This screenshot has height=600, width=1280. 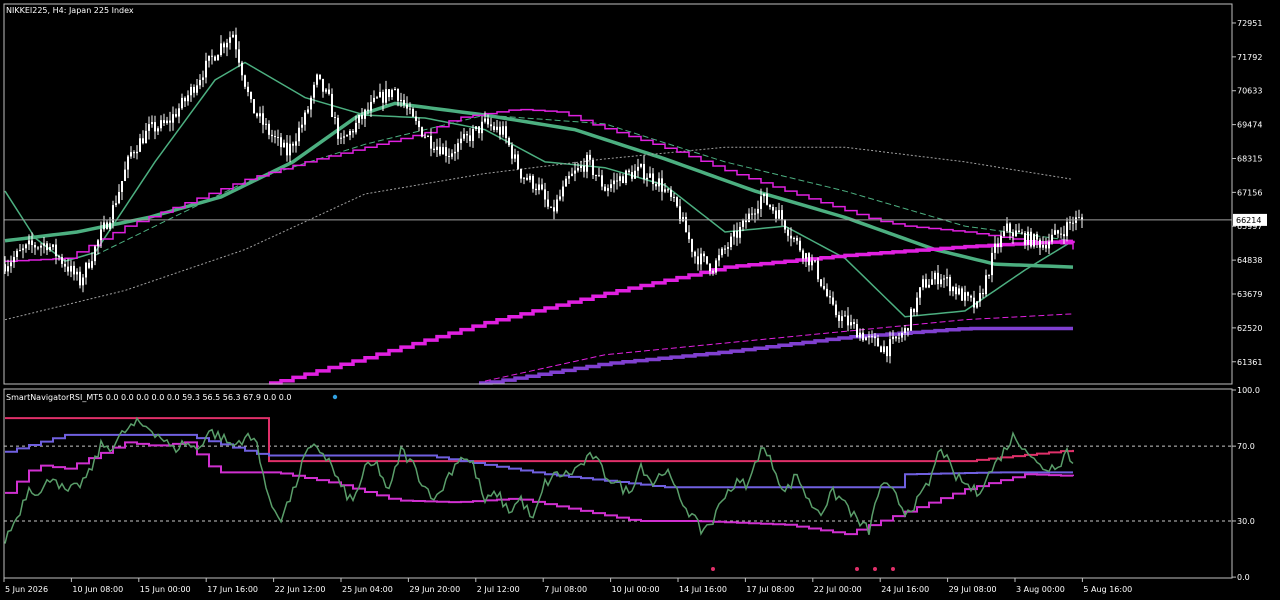 I want to click on time-tick-label: 29 Jul 08:00, so click(x=973, y=589).